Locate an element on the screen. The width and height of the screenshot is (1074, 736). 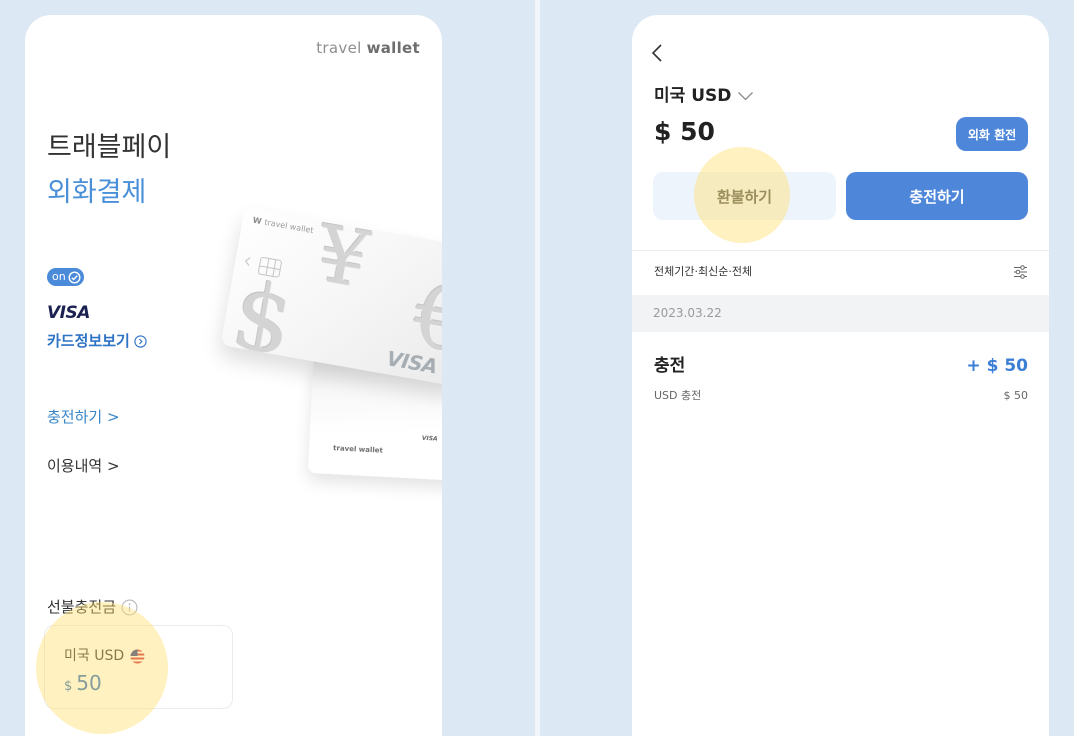
card-back-logo: travel wallet is located at coordinates (358, 449).